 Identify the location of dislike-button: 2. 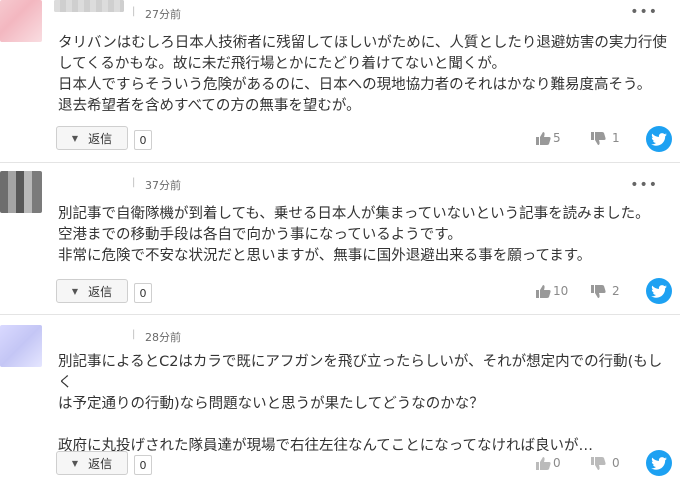
(605, 291).